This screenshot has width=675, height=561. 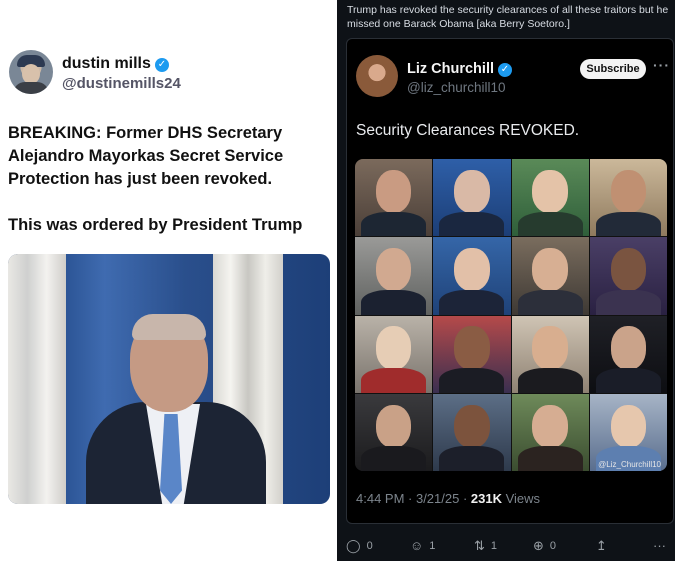 I want to click on views-button: ⊕ 0, so click(x=544, y=546).